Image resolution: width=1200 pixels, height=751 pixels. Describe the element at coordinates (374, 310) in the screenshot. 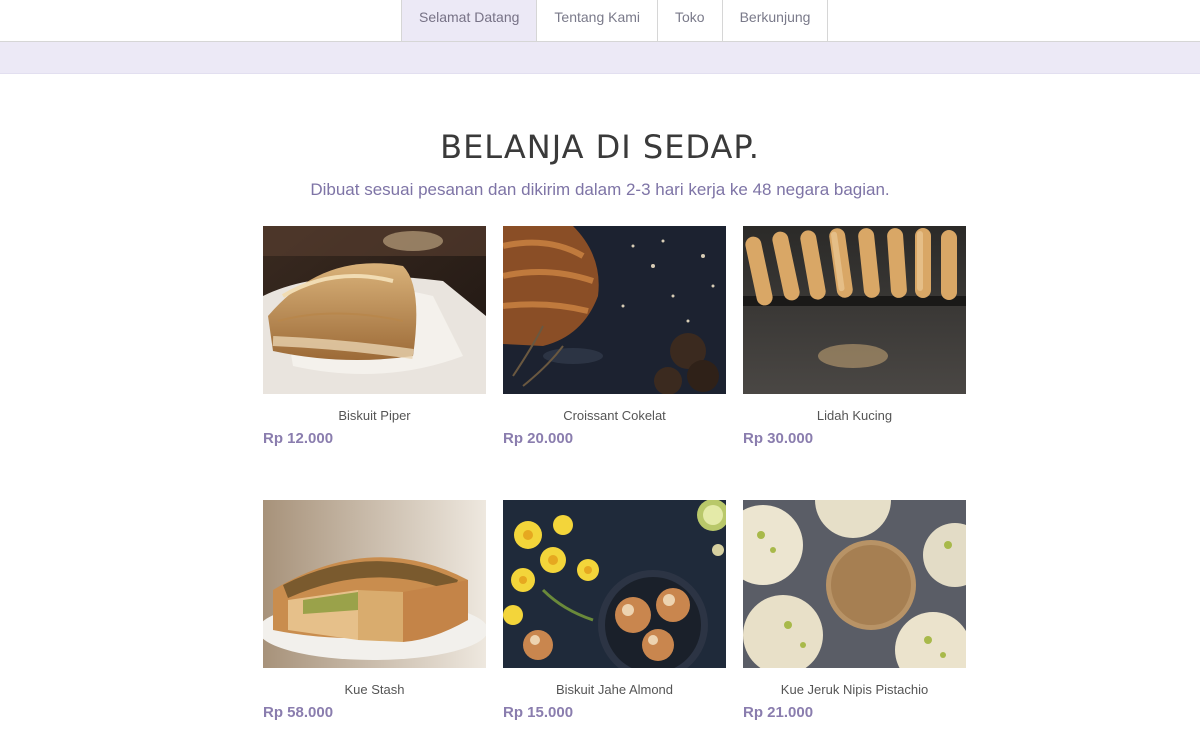

I see `bread-loaf-photo` at that location.